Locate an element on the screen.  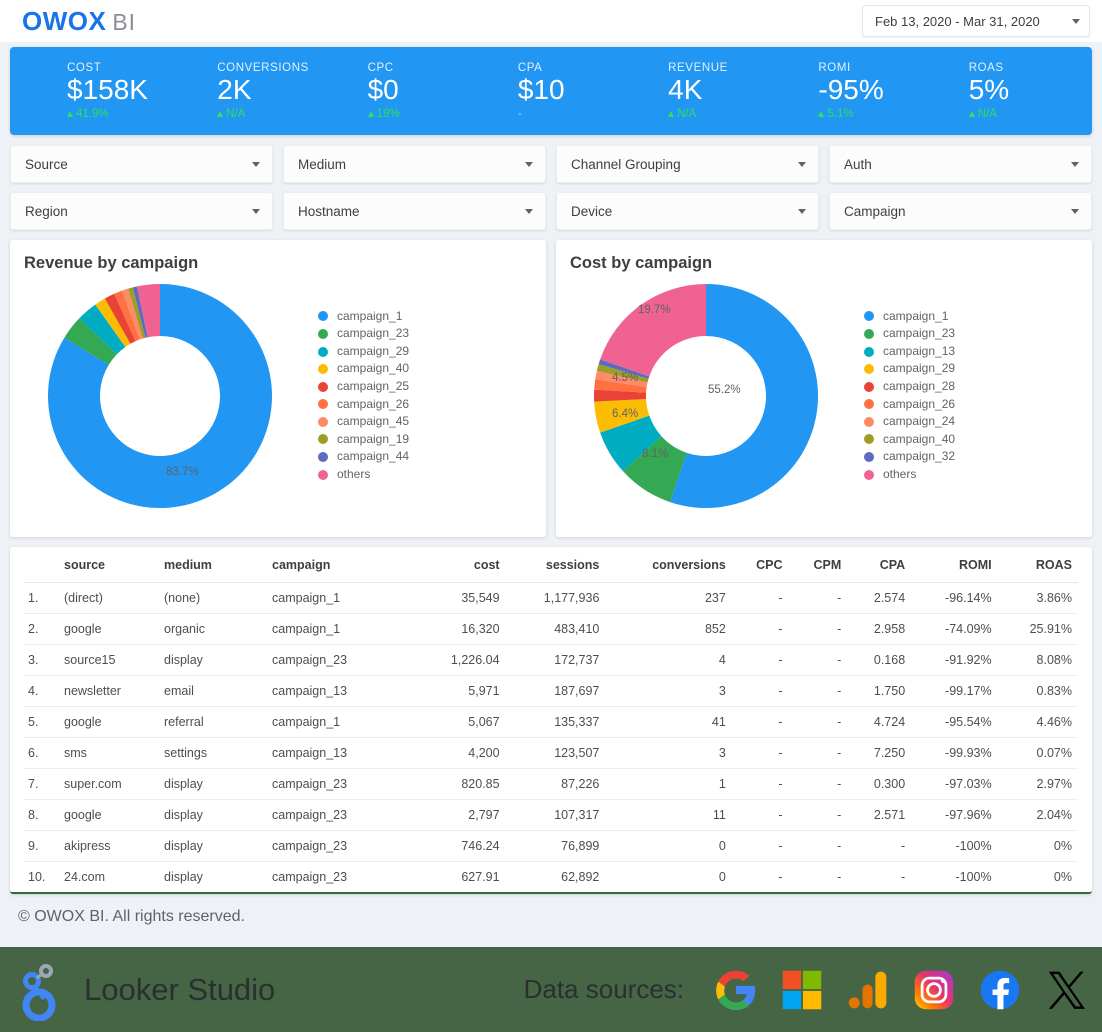
filter-device: Device is located at coordinates (687, 211).